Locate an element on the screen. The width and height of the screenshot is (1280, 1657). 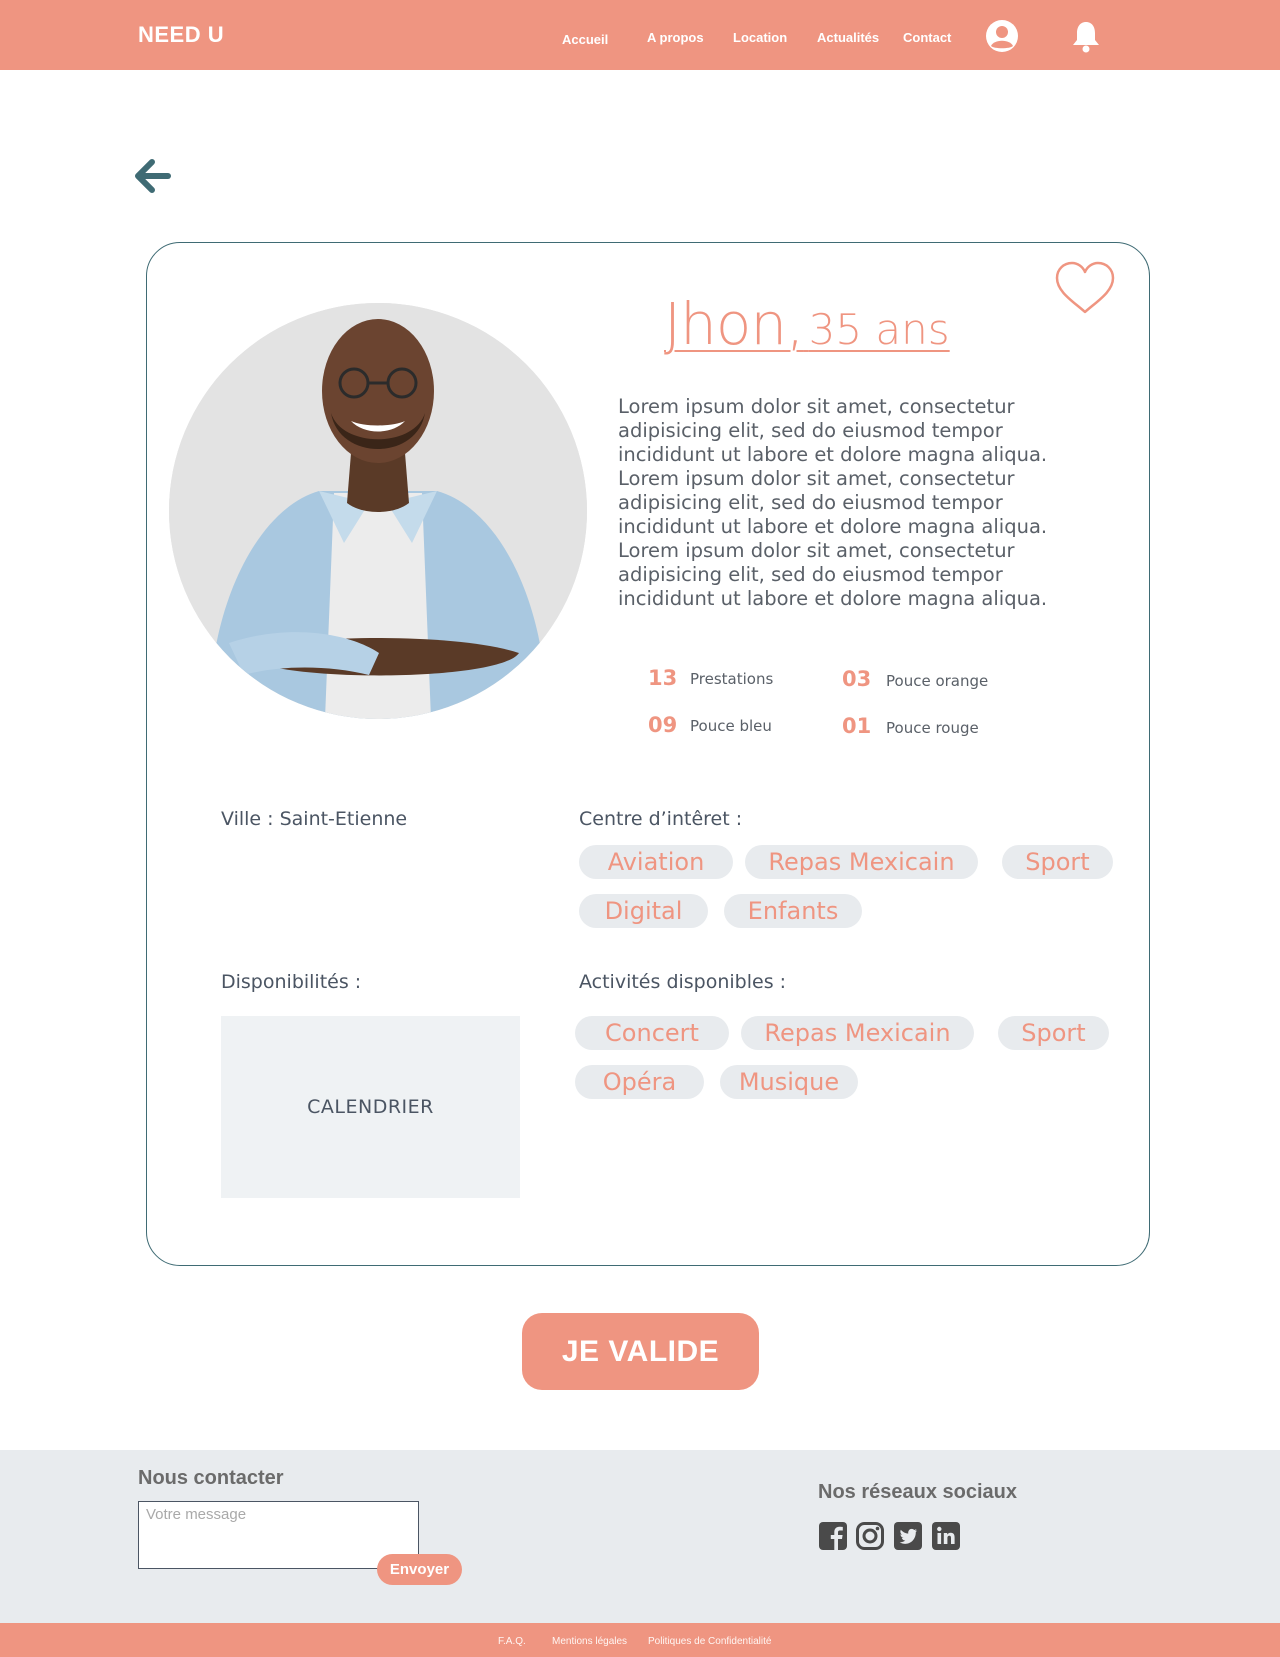
stat-pouce-bleu-value: 09 is located at coordinates (663, 725).